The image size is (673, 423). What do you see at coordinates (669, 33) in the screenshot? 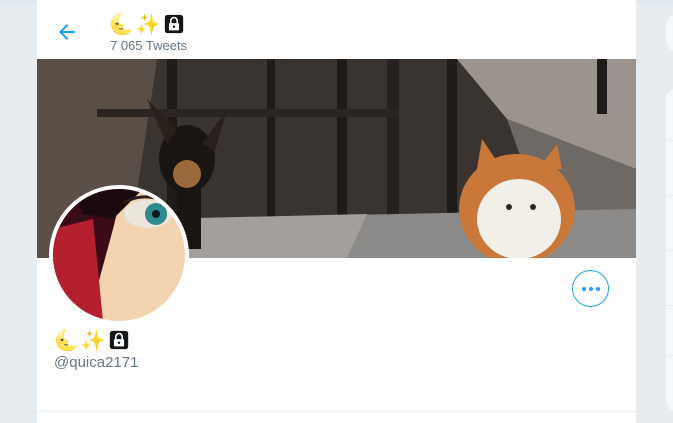
I see `search-box-edge` at bounding box center [669, 33].